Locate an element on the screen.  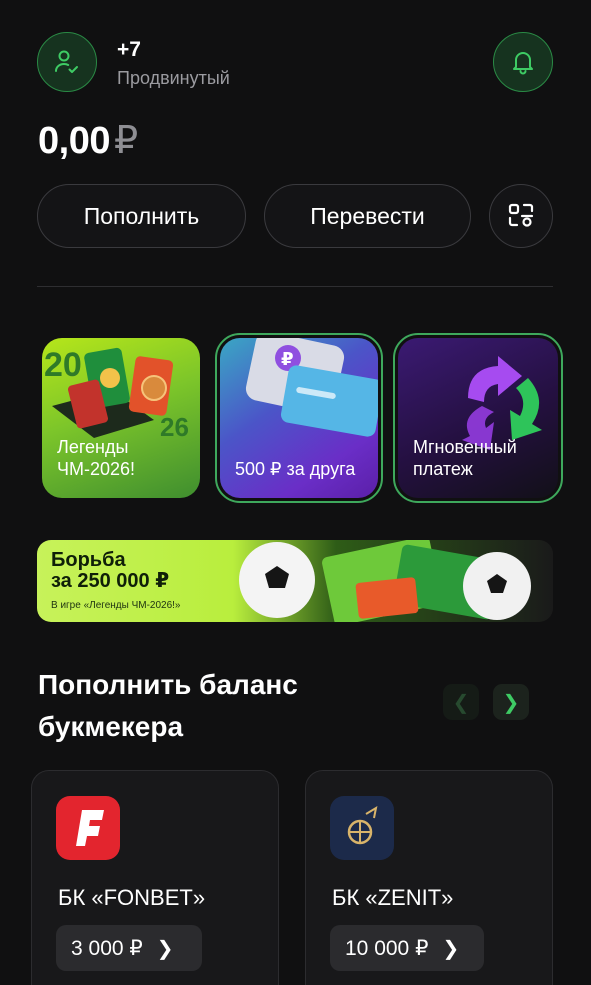
balance-currency: ₽ is located at coordinates (125, 141).